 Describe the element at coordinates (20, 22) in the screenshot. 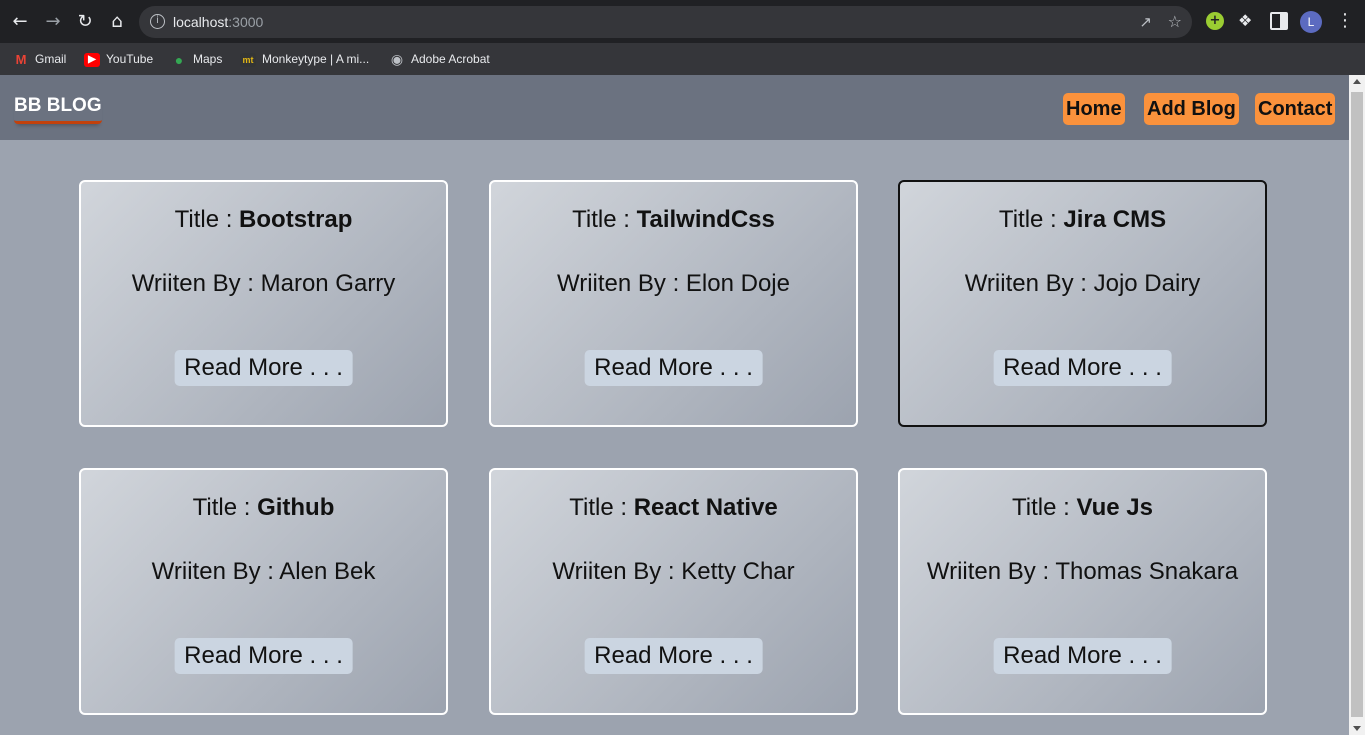

I see `back-arrow-icon: ←` at that location.